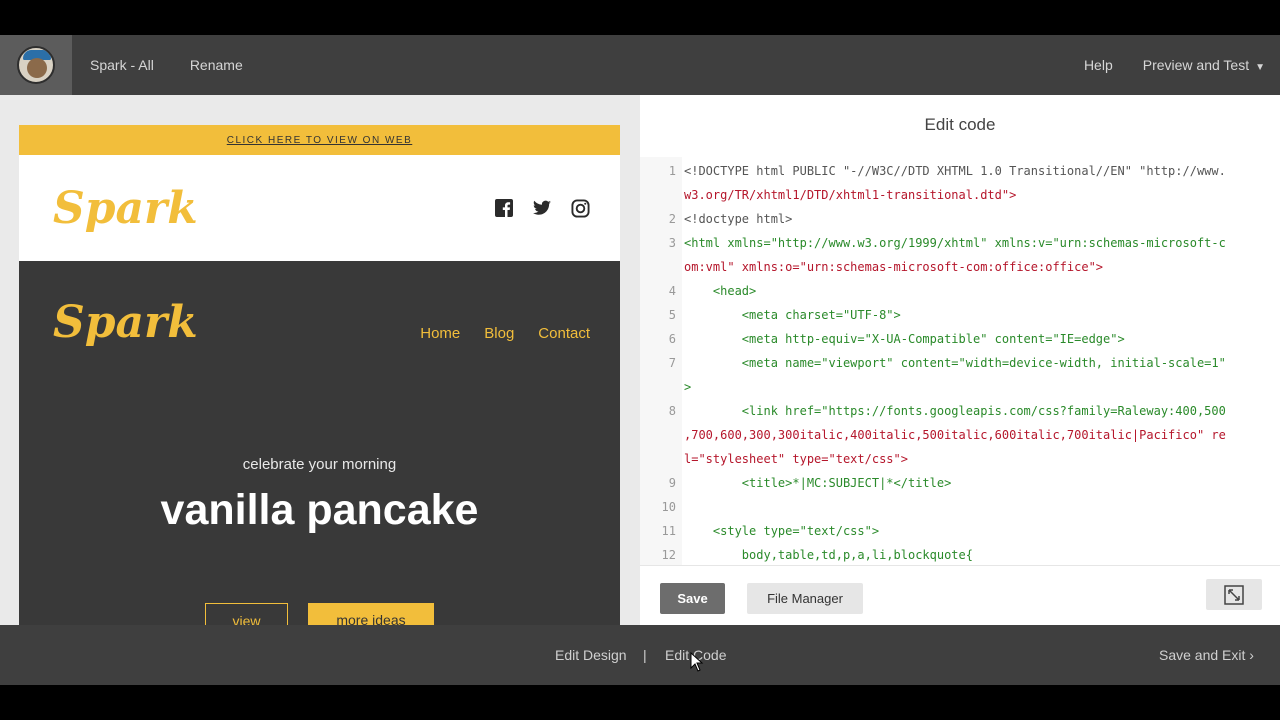 The width and height of the screenshot is (1280, 720). What do you see at coordinates (796, 459) in the screenshot?
I see `code-line: l="stylesheet" type="text/css">` at bounding box center [796, 459].